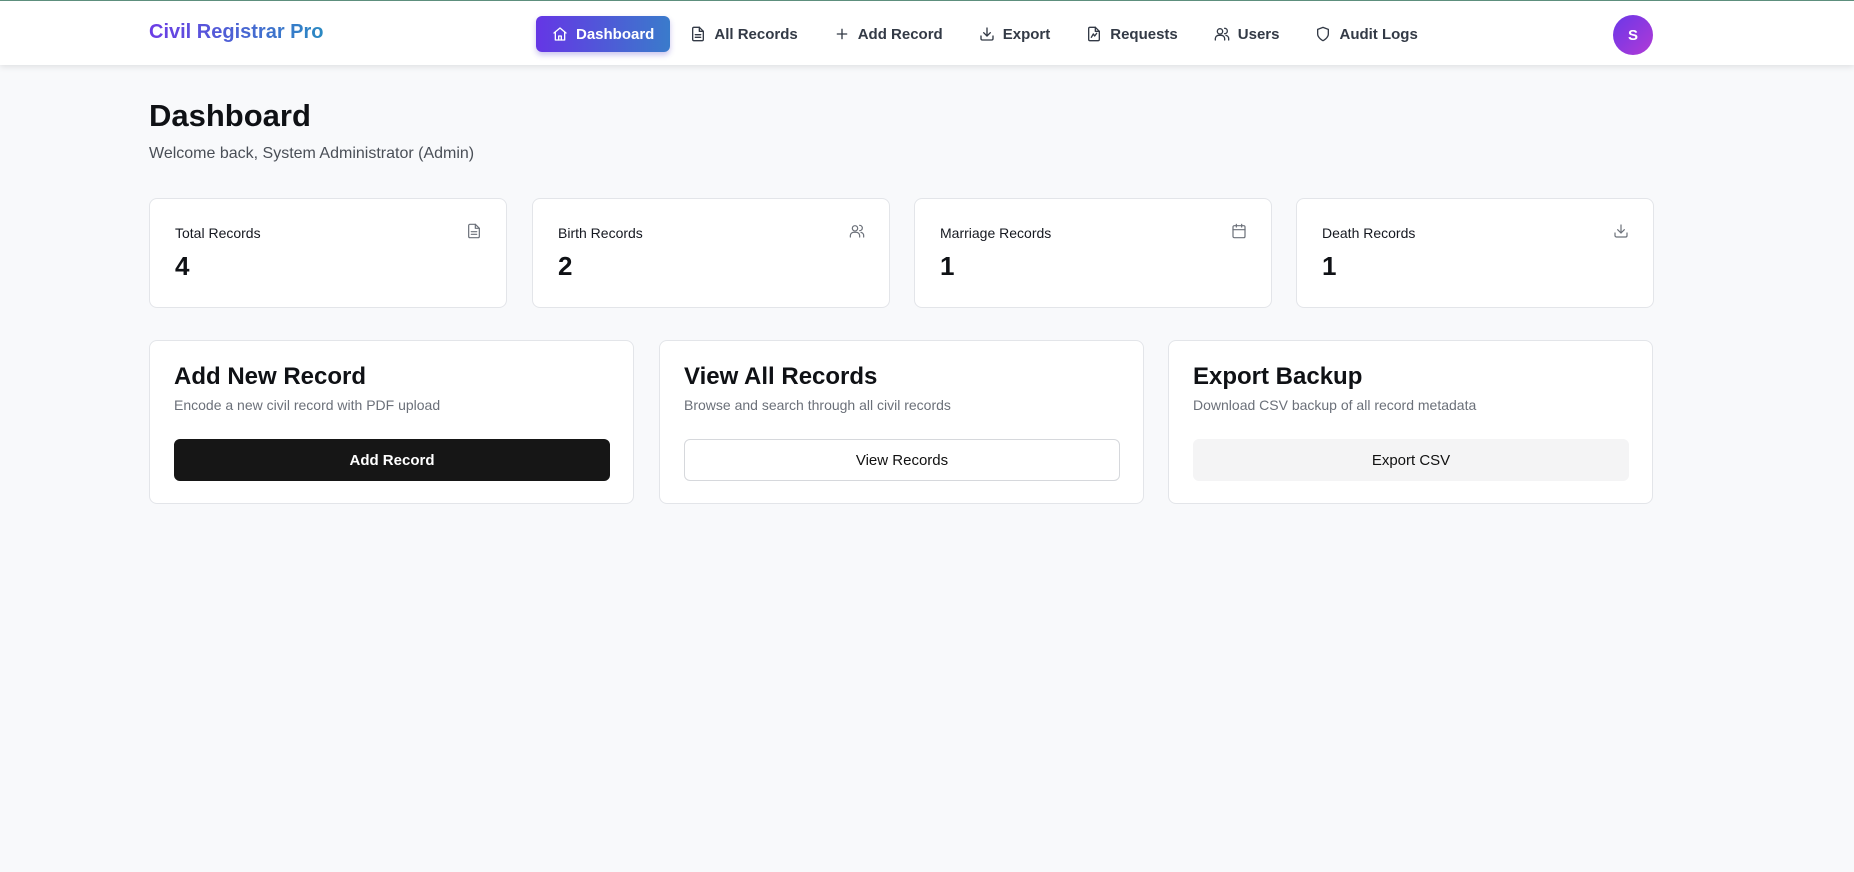 This screenshot has height=872, width=1854. Describe the element at coordinates (218, 233) in the screenshot. I see `stat-label: Total Records` at that location.